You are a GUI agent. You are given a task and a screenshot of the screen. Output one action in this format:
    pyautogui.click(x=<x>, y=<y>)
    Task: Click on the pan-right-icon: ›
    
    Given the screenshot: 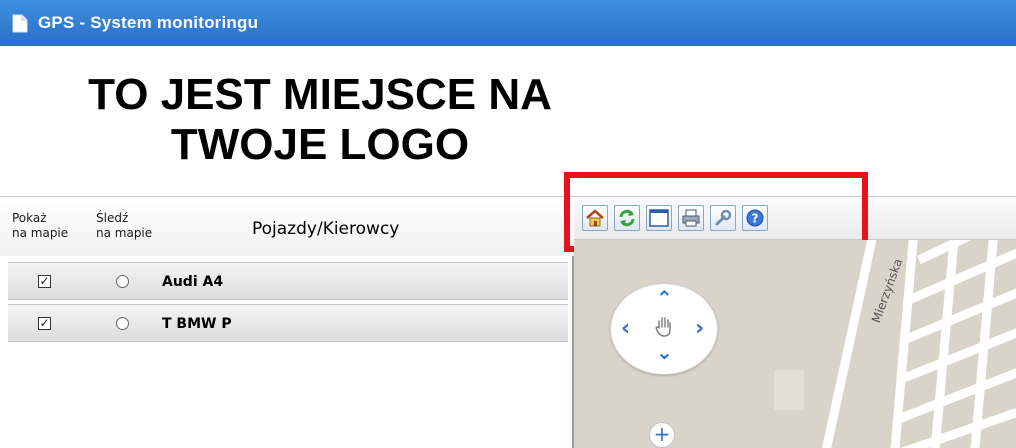 What is the action you would take?
    pyautogui.click(x=699, y=328)
    